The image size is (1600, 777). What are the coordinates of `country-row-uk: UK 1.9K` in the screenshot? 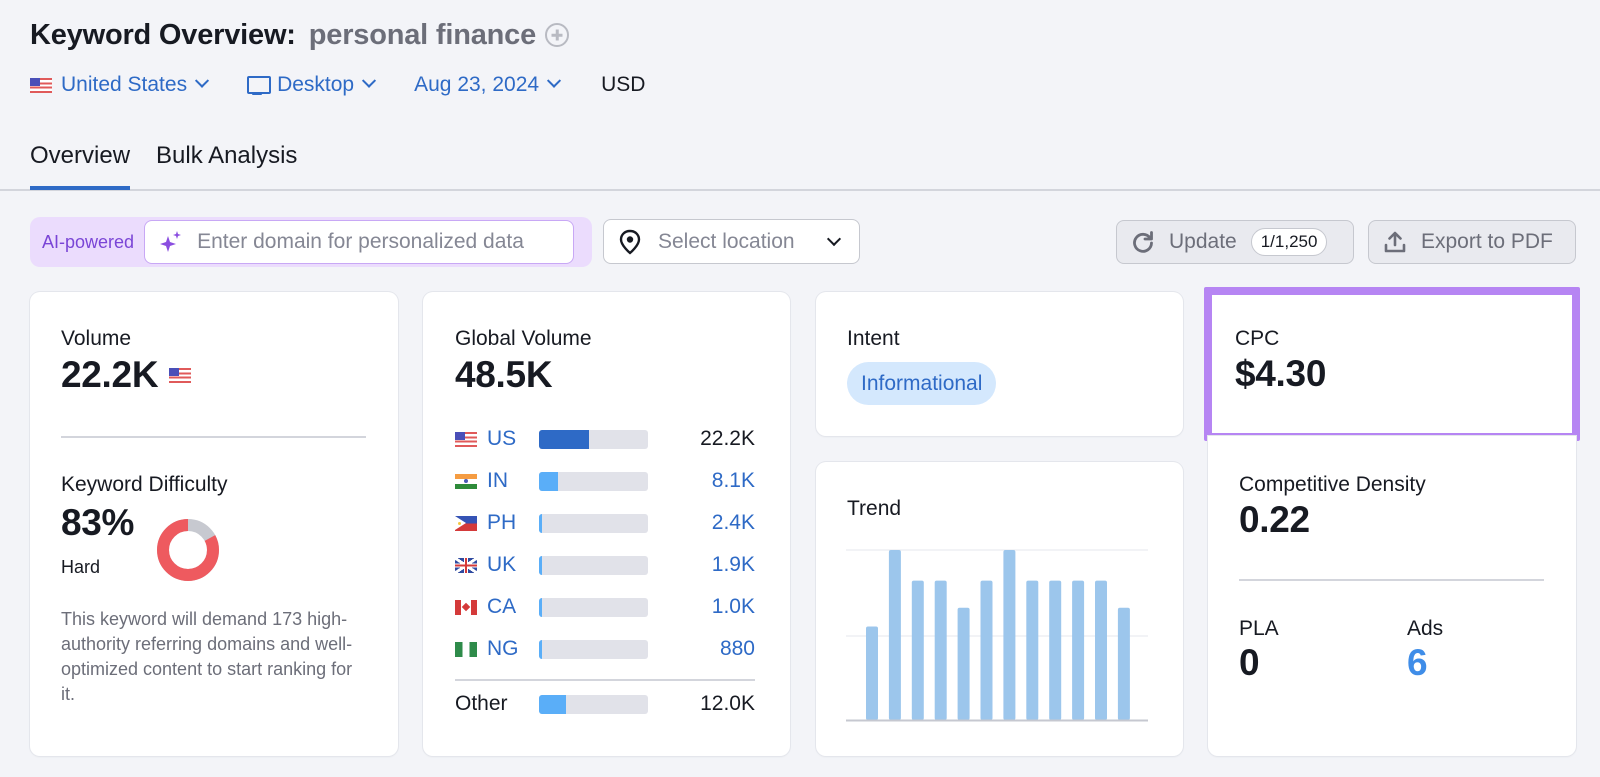 It's located at (605, 565).